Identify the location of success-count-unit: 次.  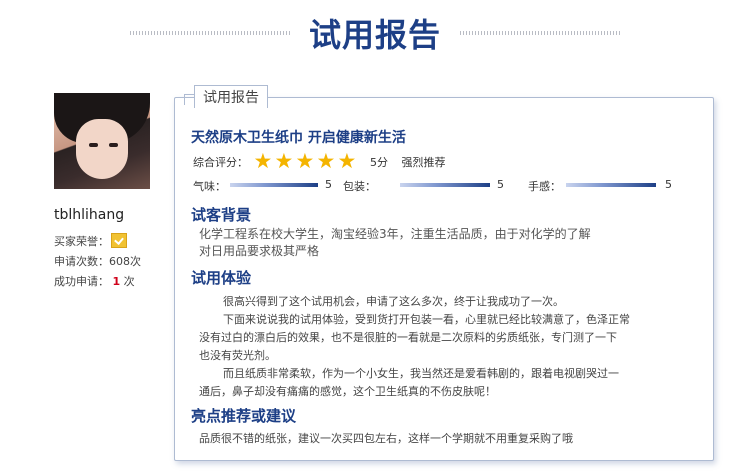
(129, 281).